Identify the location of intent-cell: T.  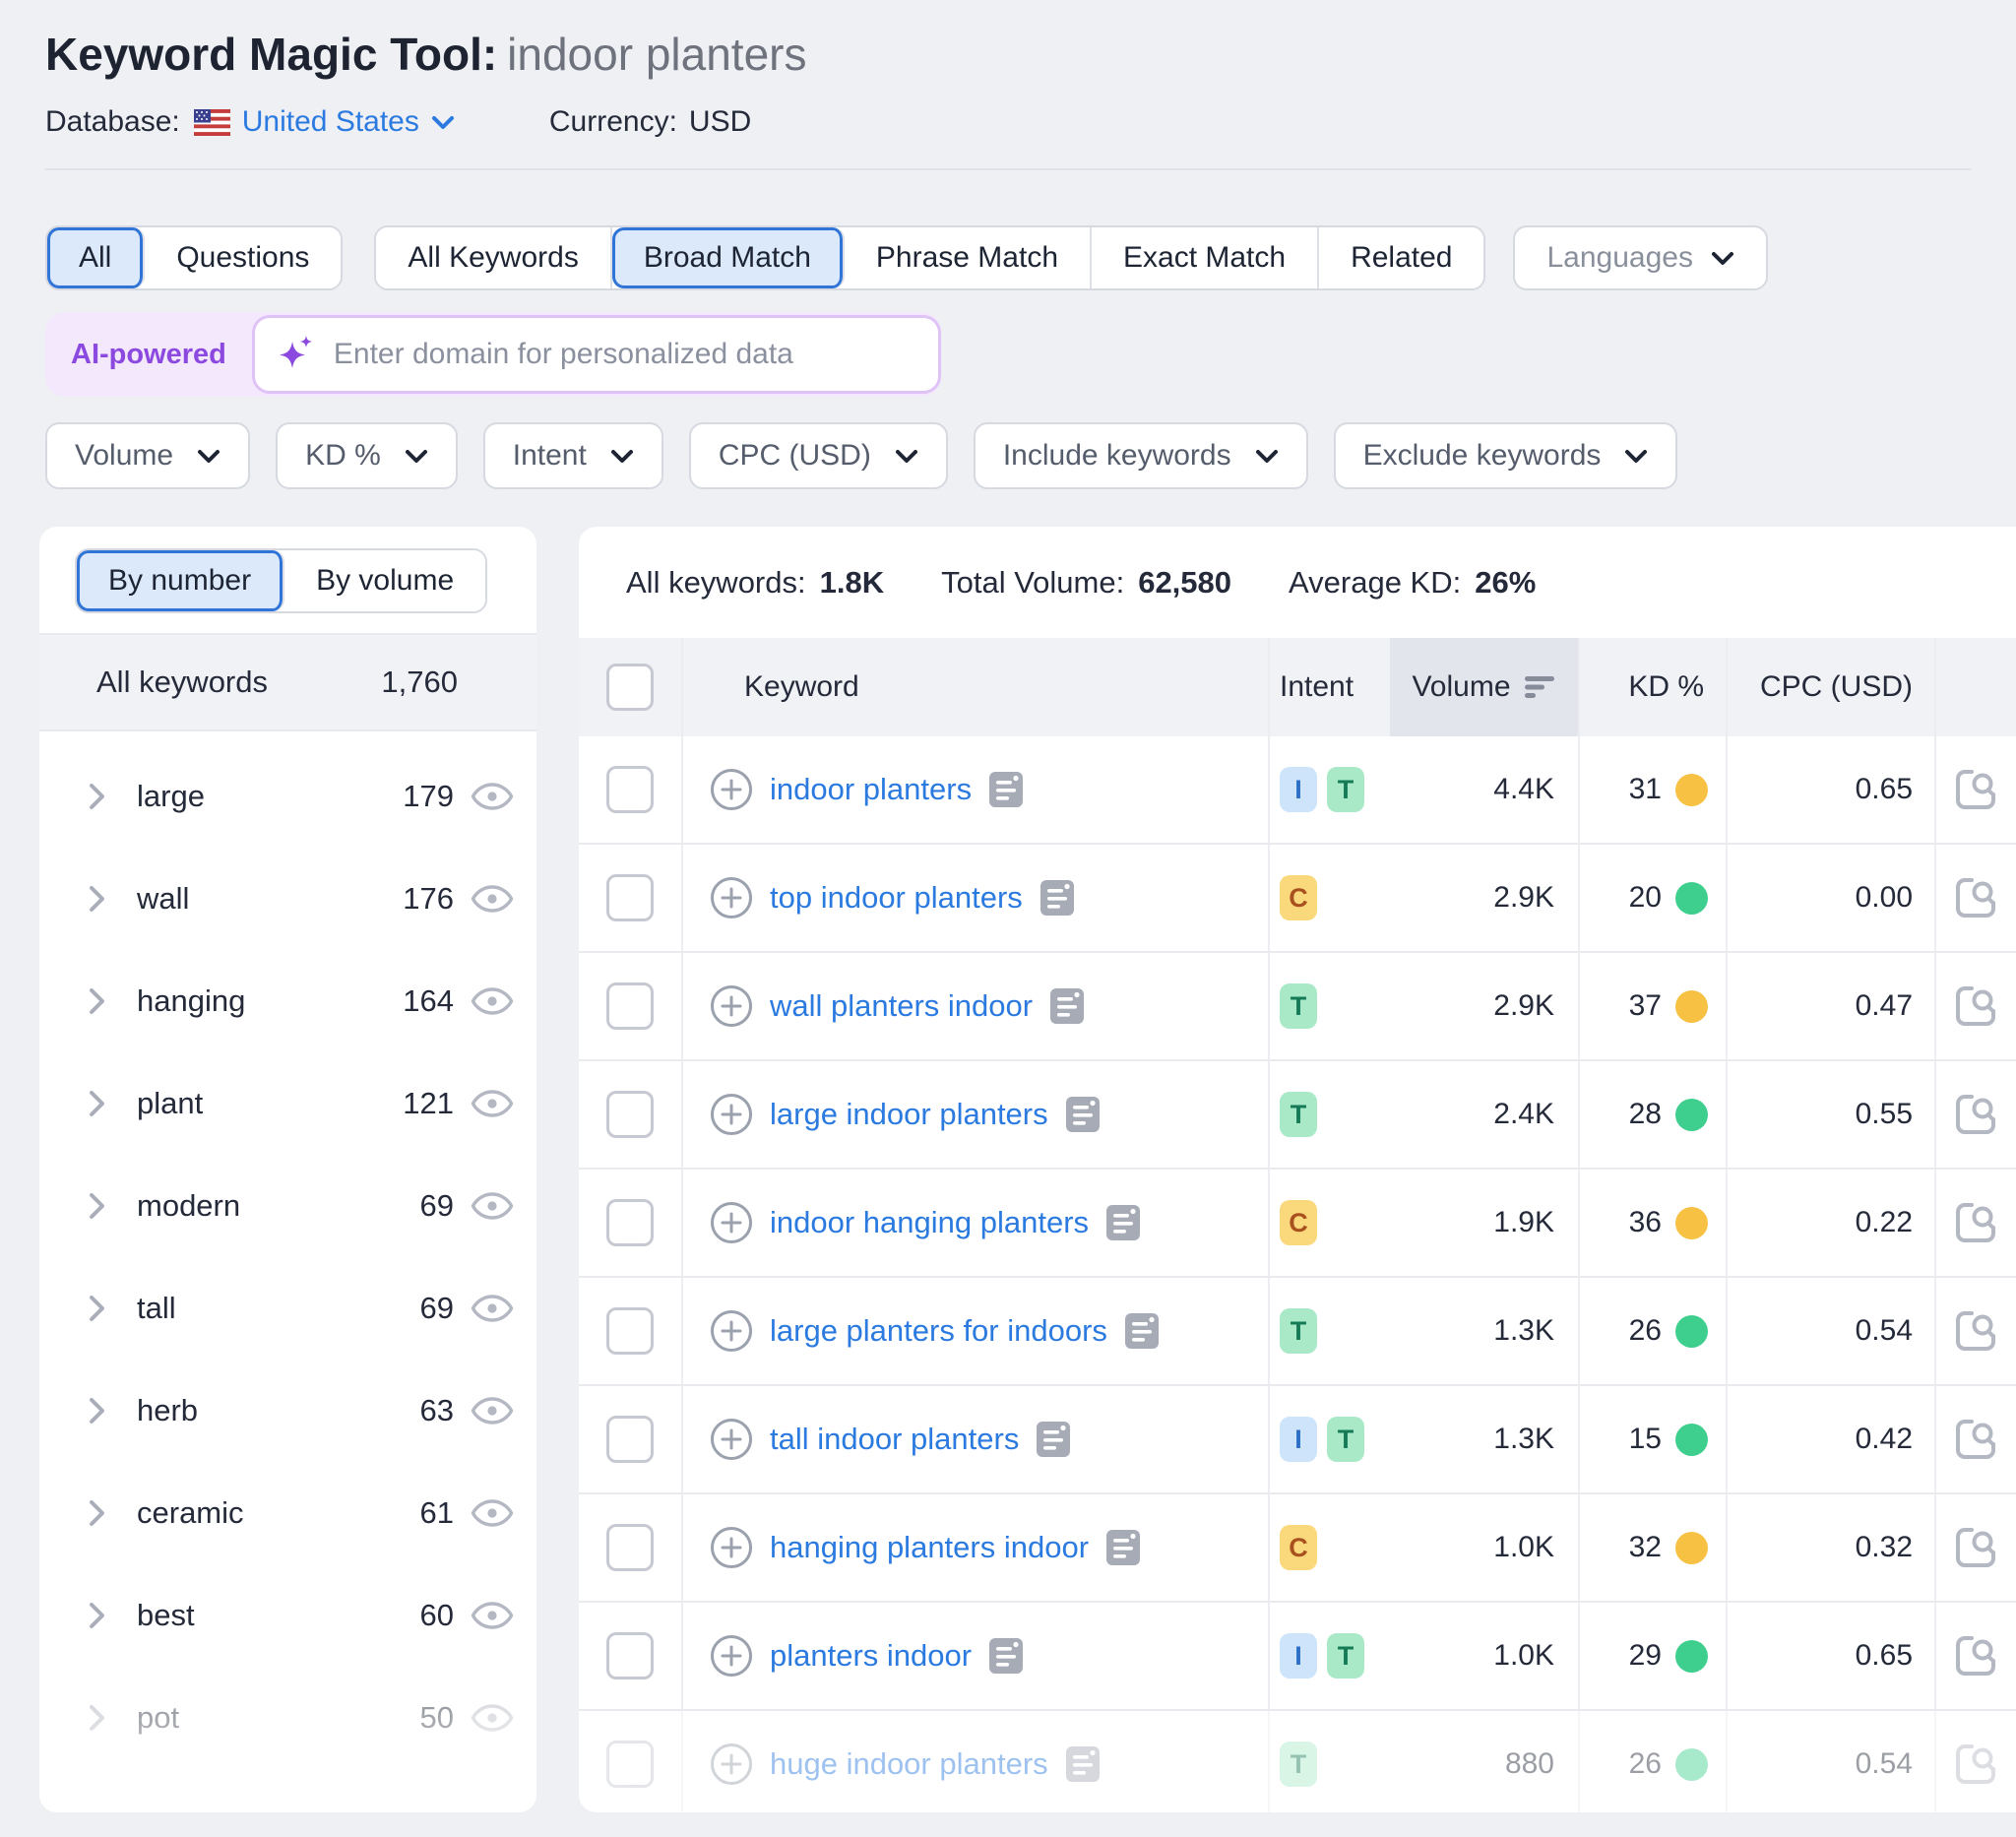
(1330, 1114).